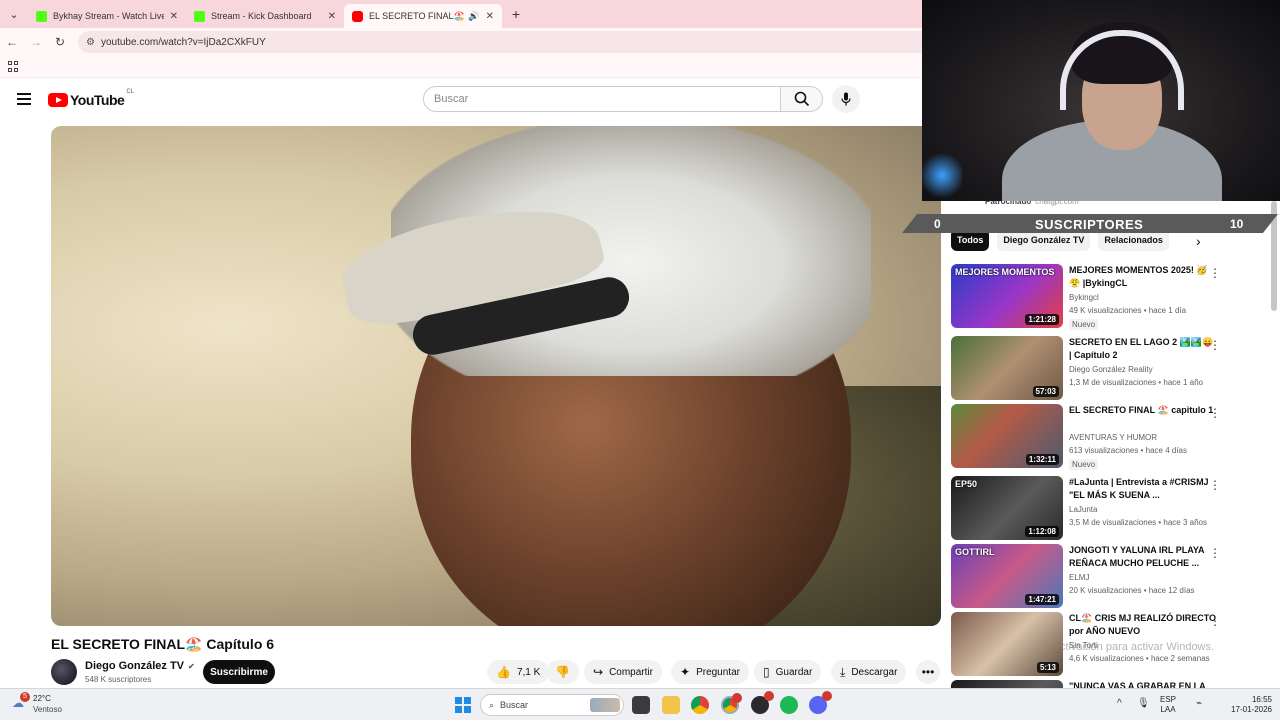 The height and width of the screenshot is (720, 1280). I want to click on taskbar-clock: 16:55 17-01-2026, so click(1246, 705).